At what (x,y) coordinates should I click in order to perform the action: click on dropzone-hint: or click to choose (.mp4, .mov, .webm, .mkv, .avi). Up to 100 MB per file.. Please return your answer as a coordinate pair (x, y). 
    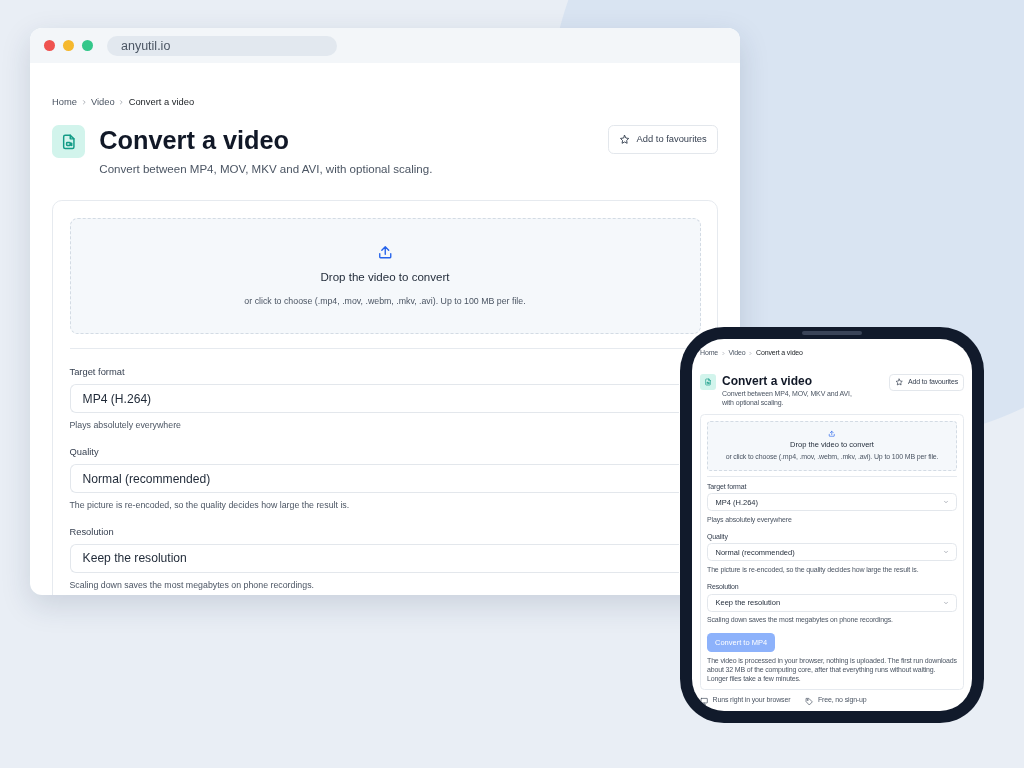
    Looking at the image, I should click on (385, 302).